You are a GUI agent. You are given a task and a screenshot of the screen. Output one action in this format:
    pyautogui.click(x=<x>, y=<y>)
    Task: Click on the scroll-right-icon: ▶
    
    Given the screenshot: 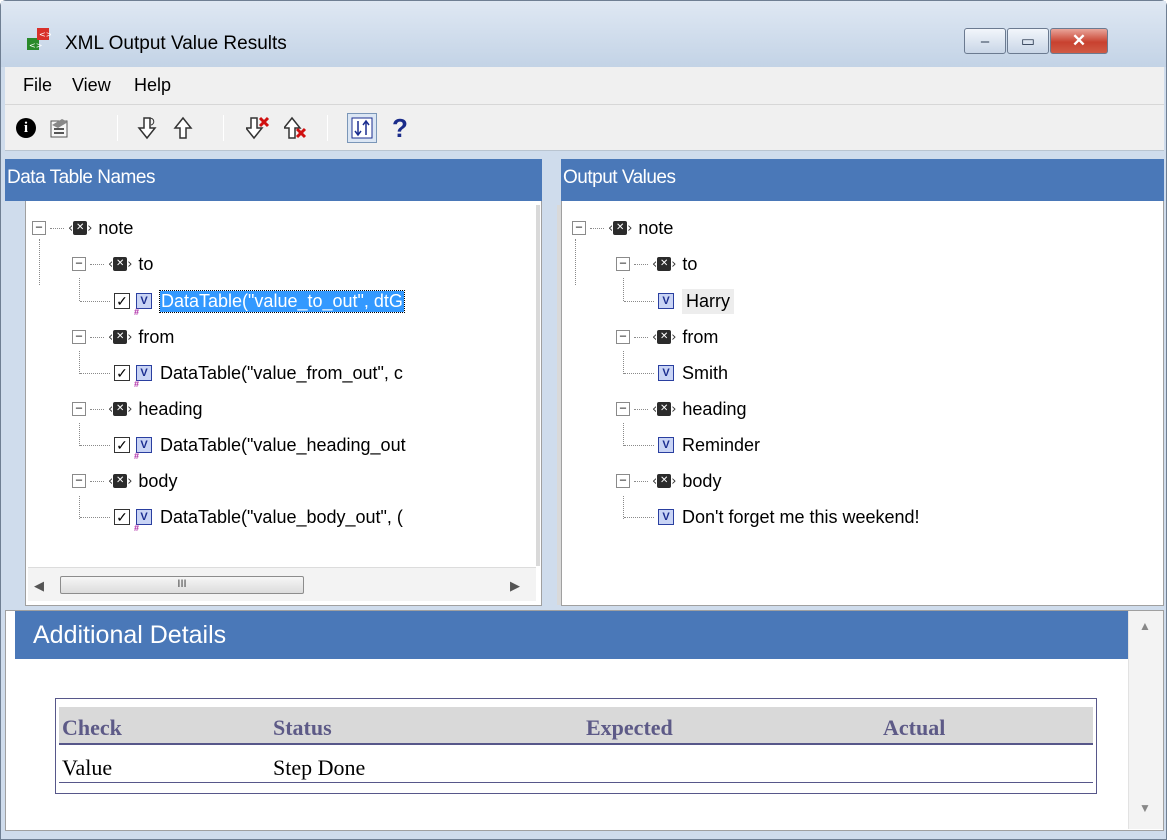 What is the action you would take?
    pyautogui.click(x=515, y=586)
    